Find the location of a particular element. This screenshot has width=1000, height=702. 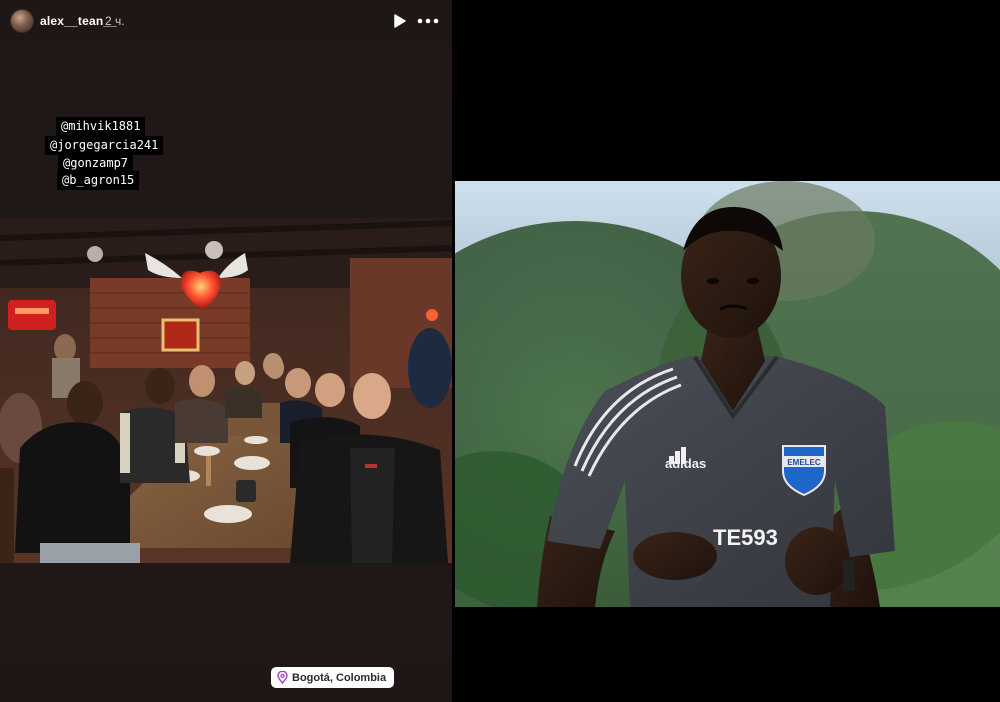

location-sticker: Bogotá, Colombia is located at coordinates (333, 677).